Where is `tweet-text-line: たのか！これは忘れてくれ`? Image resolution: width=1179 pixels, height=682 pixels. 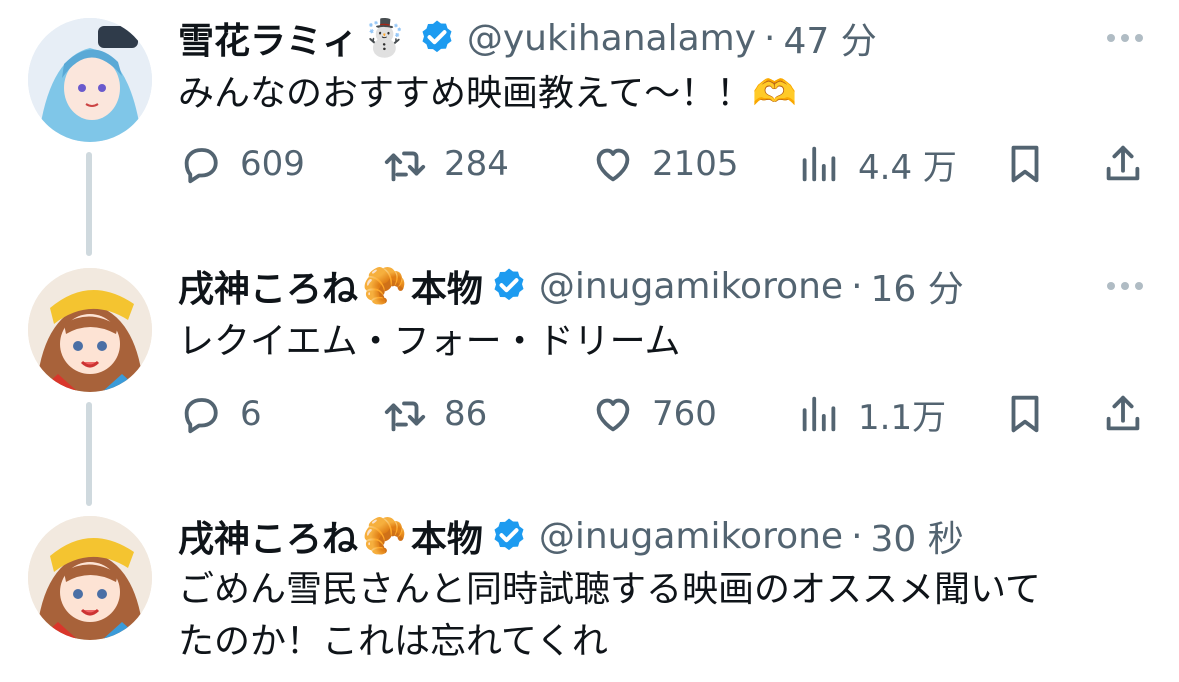
tweet-text-line: たのか！これは忘れてくれ is located at coordinates (393, 641).